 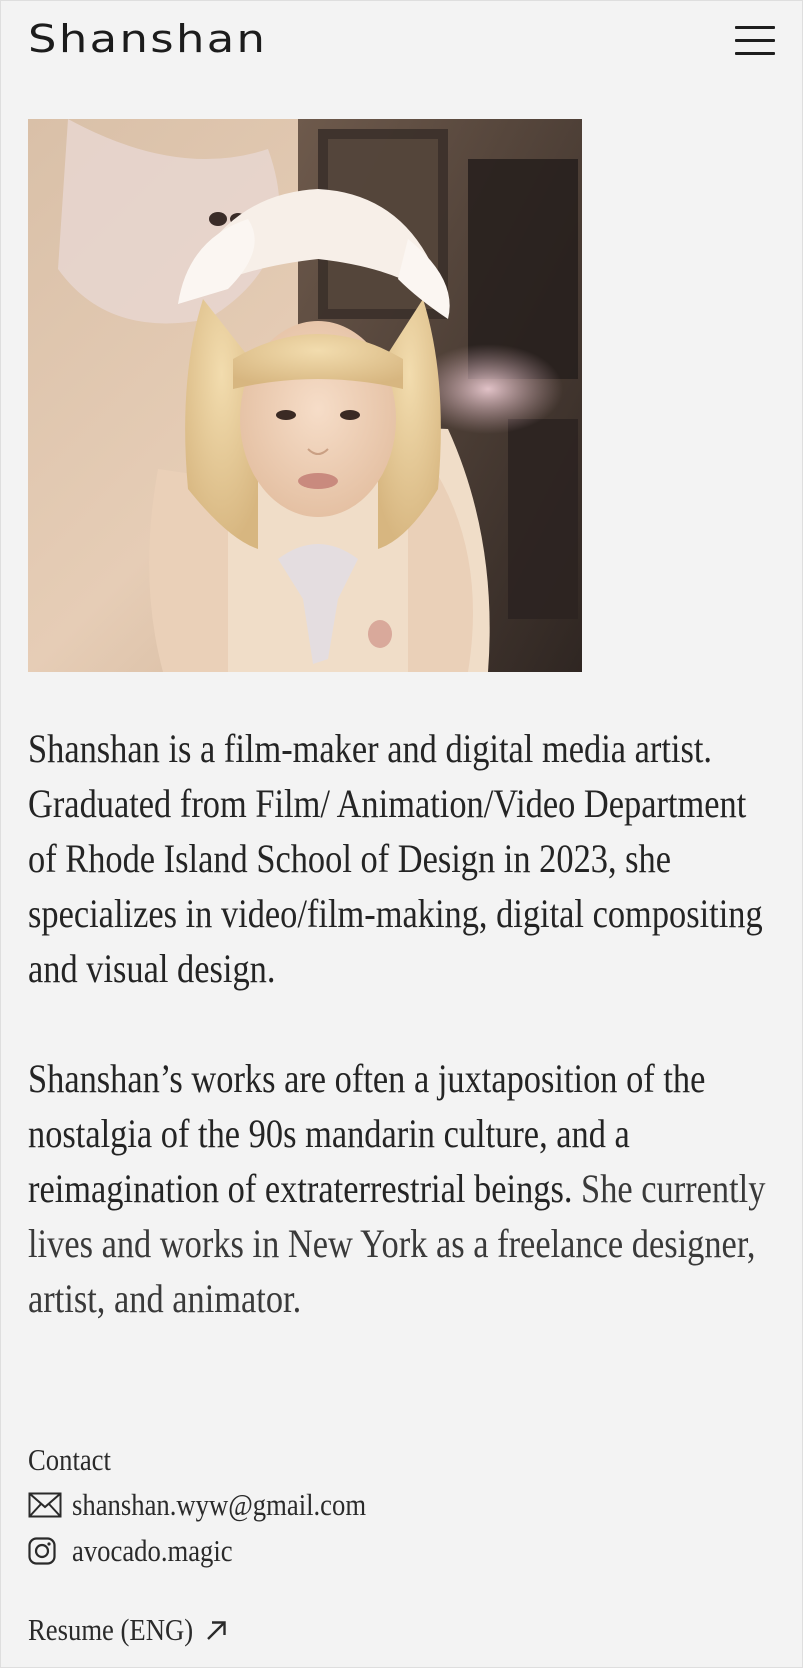 I want to click on site-title: Shanshan, so click(x=147, y=39).